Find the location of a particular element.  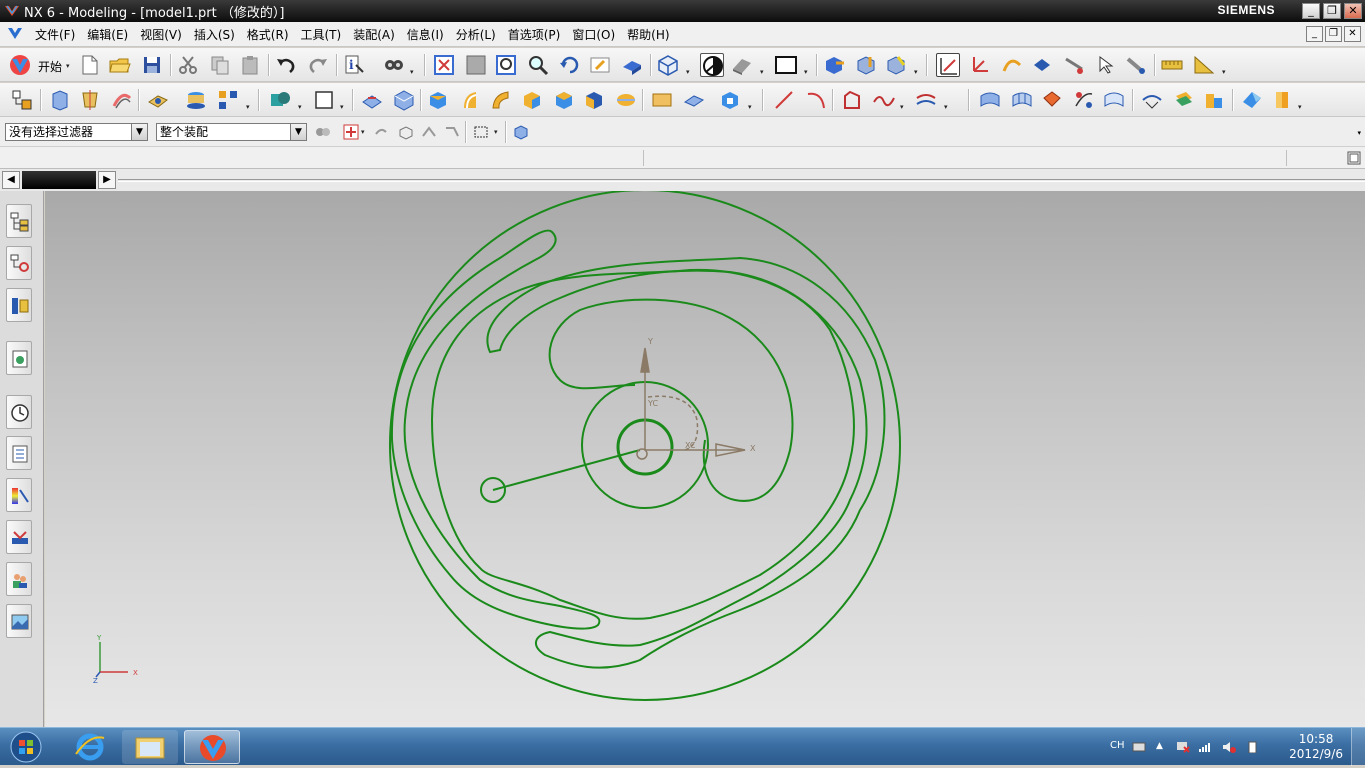

sweep-icon is located at coordinates (122, 100).